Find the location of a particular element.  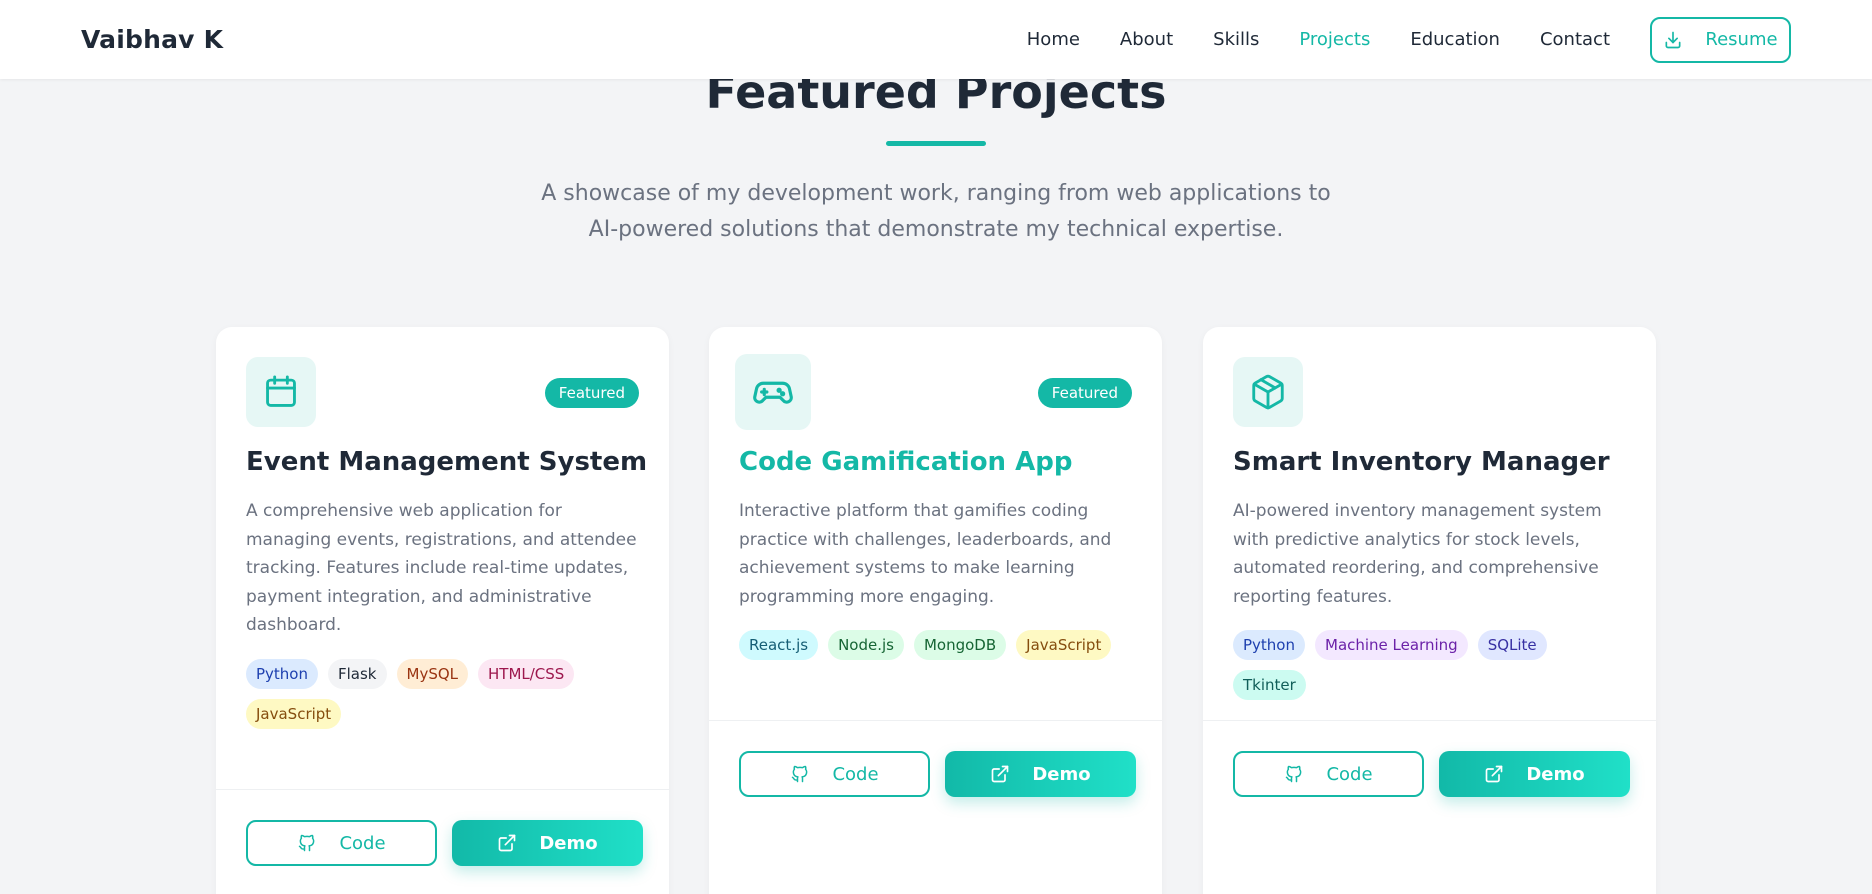

tag: Node.js is located at coordinates (866, 645).